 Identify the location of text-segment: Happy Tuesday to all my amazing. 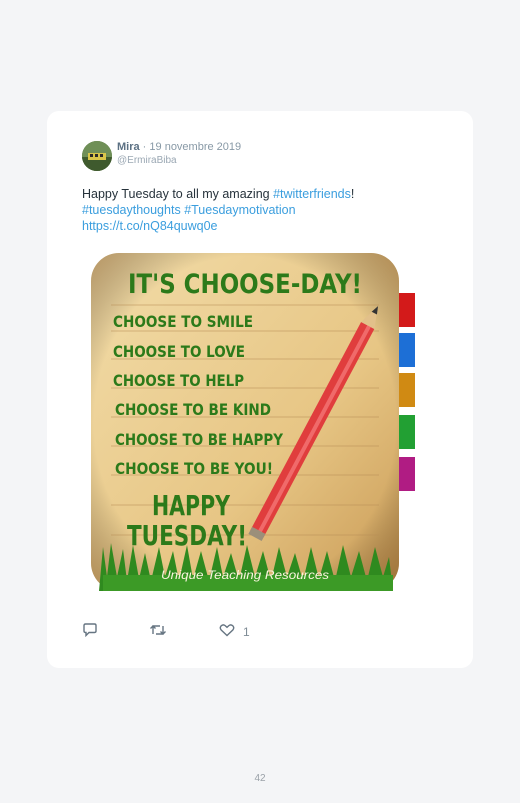
(178, 194).